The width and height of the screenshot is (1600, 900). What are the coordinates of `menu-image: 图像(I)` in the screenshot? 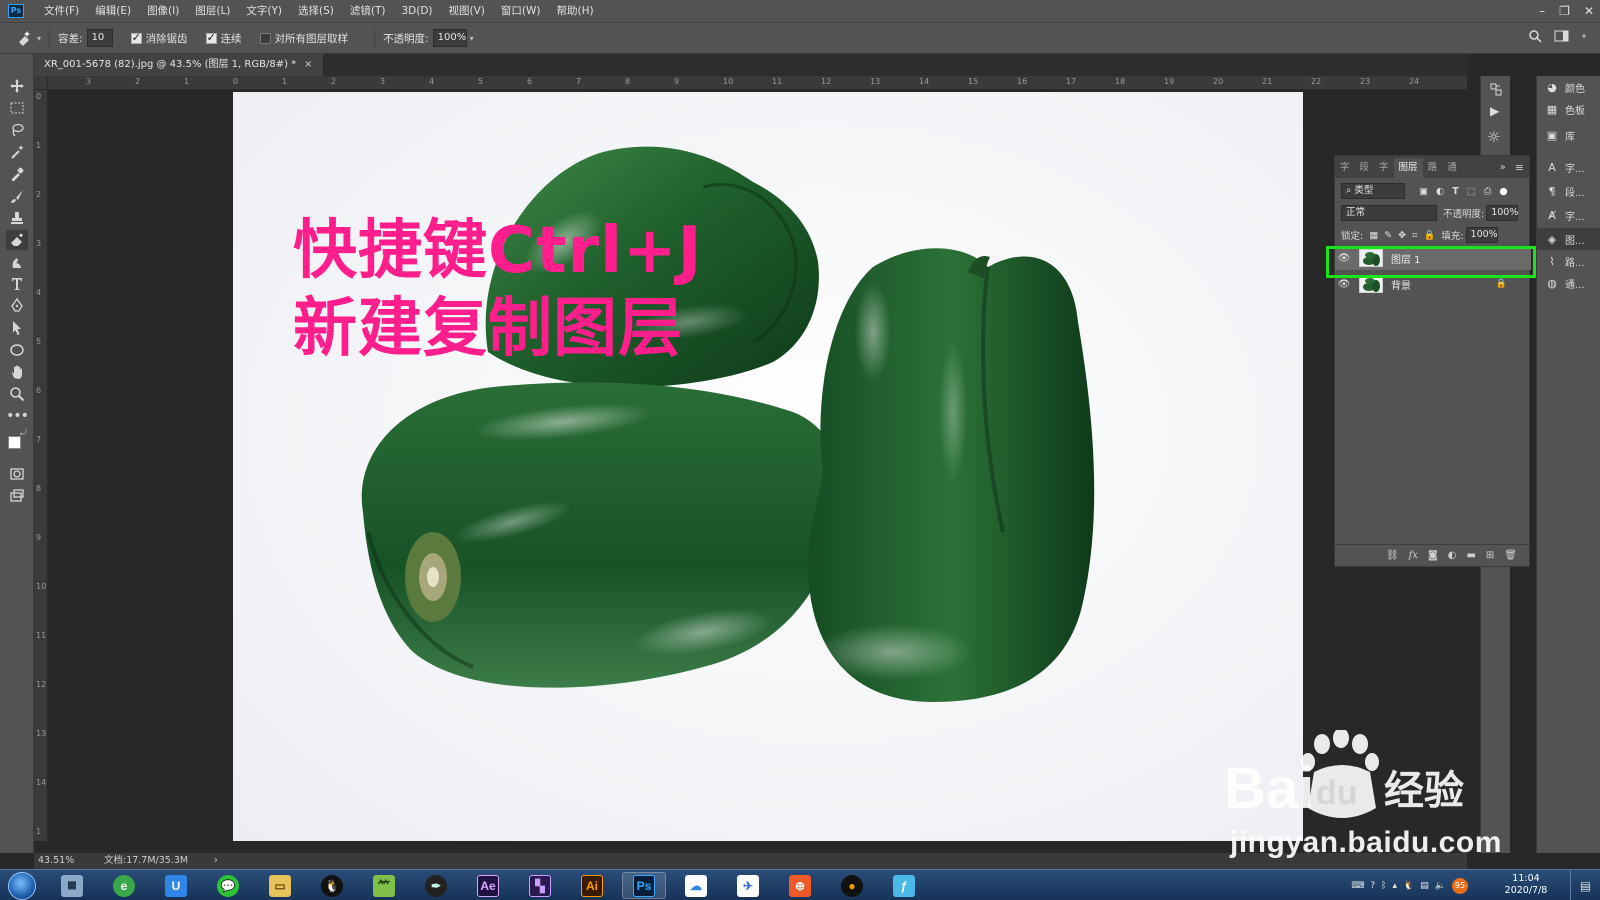 It's located at (163, 11).